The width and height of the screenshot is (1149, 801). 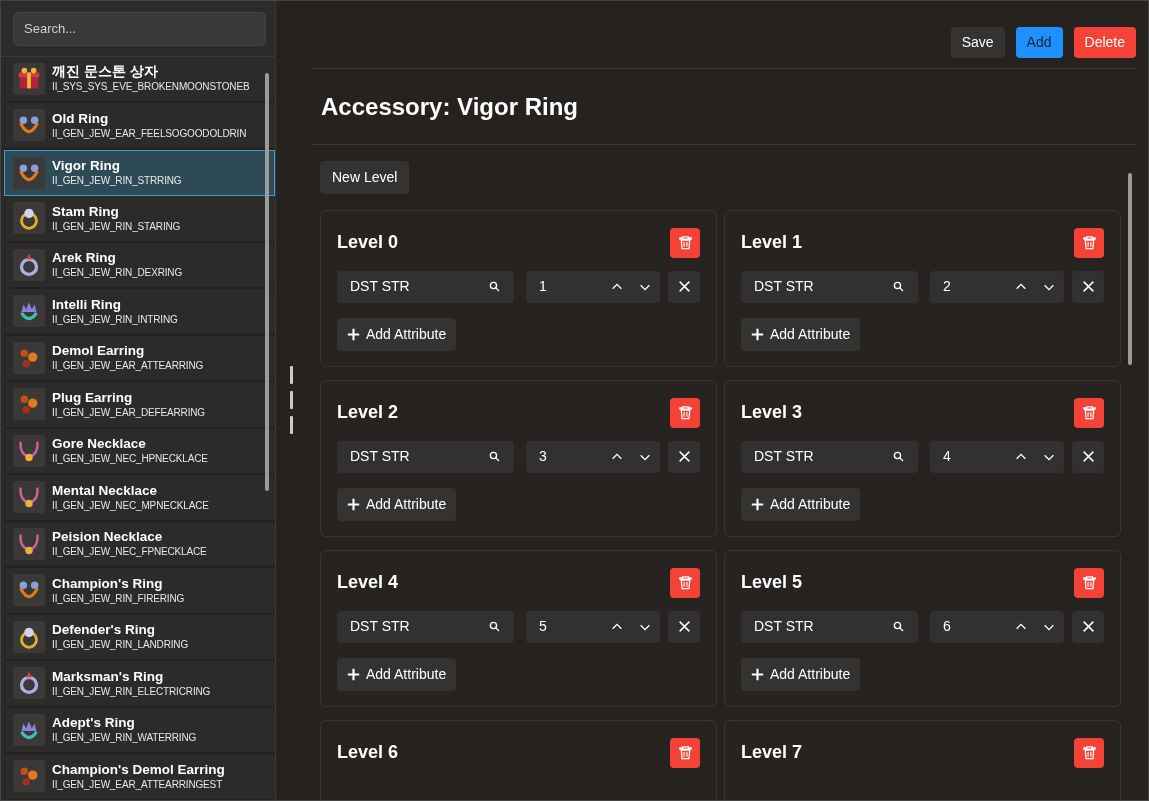 I want to click on item-name: Champion's Ring, so click(x=108, y=583).